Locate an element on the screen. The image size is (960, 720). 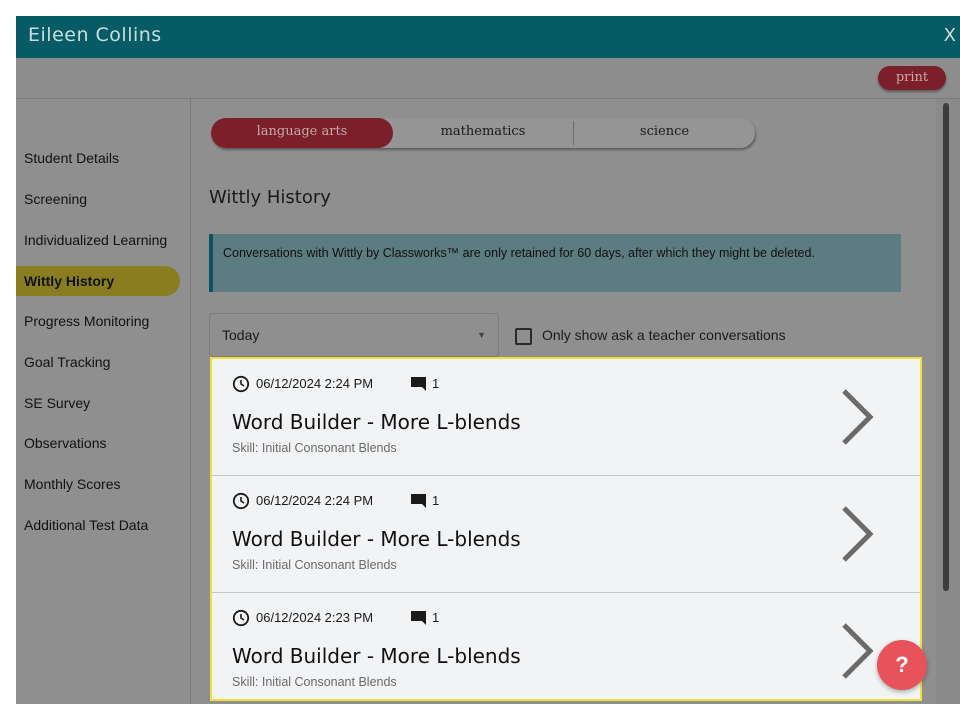
sidebar-item-observations: Observations is located at coordinates (98, 443).